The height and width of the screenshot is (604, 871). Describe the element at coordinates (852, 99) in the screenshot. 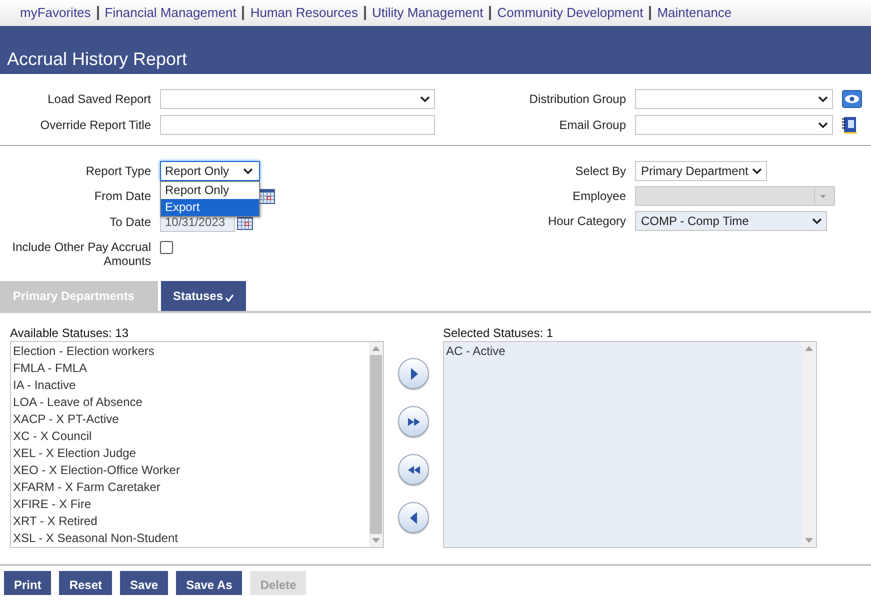

I see `eye-icon` at that location.